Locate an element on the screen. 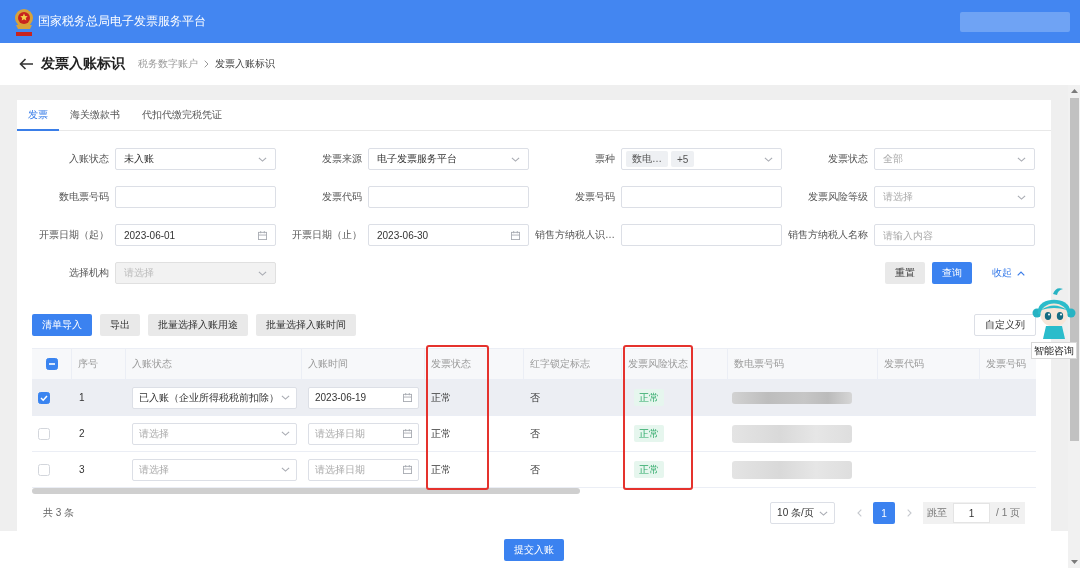 The height and width of the screenshot is (568, 1080). tab: 海关缴款书 is located at coordinates (95, 115).